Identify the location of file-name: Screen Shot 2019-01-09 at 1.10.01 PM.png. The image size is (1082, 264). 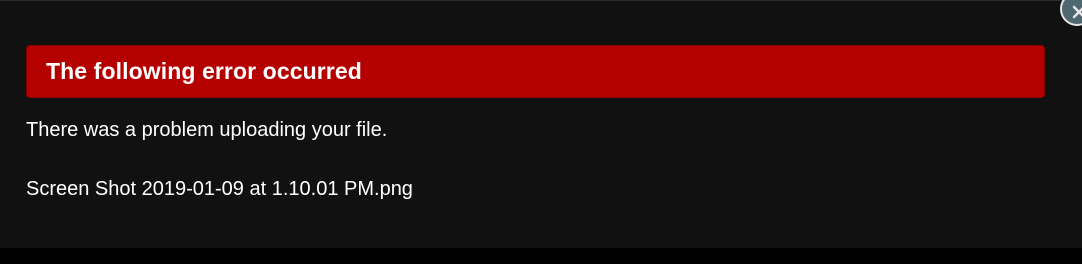
(219, 189).